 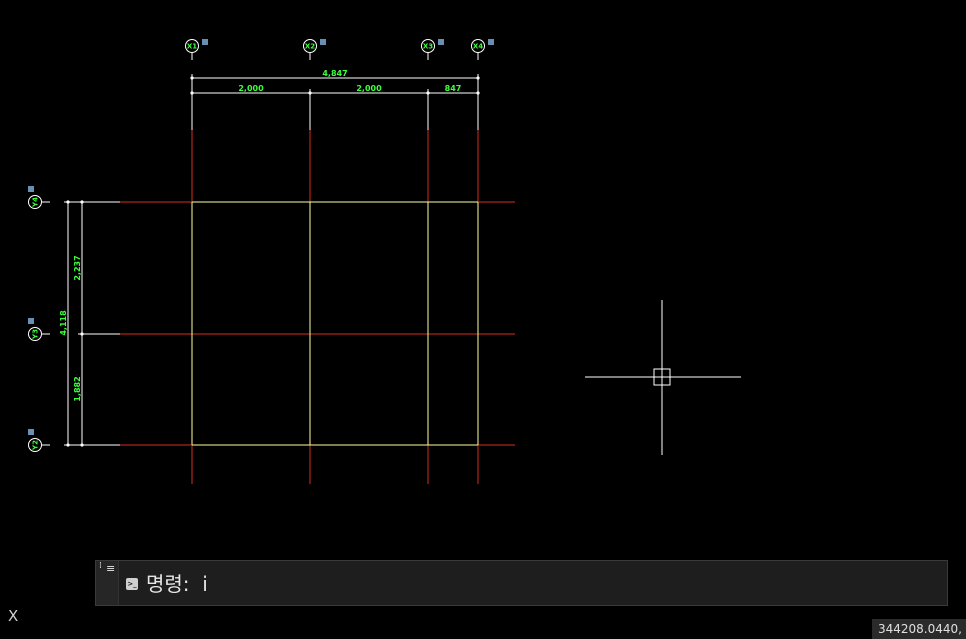 I want to click on crosshair-cursor, so click(x=663, y=377).